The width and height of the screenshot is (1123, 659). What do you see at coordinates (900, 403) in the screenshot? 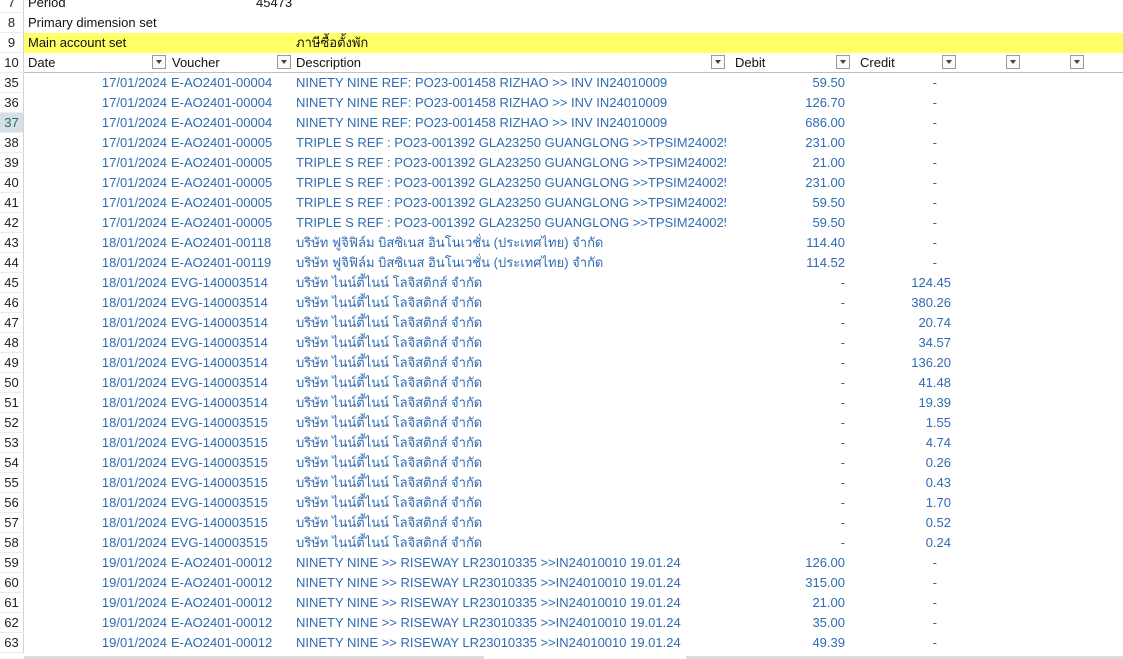
I see `credit-cell: 19.39` at bounding box center [900, 403].